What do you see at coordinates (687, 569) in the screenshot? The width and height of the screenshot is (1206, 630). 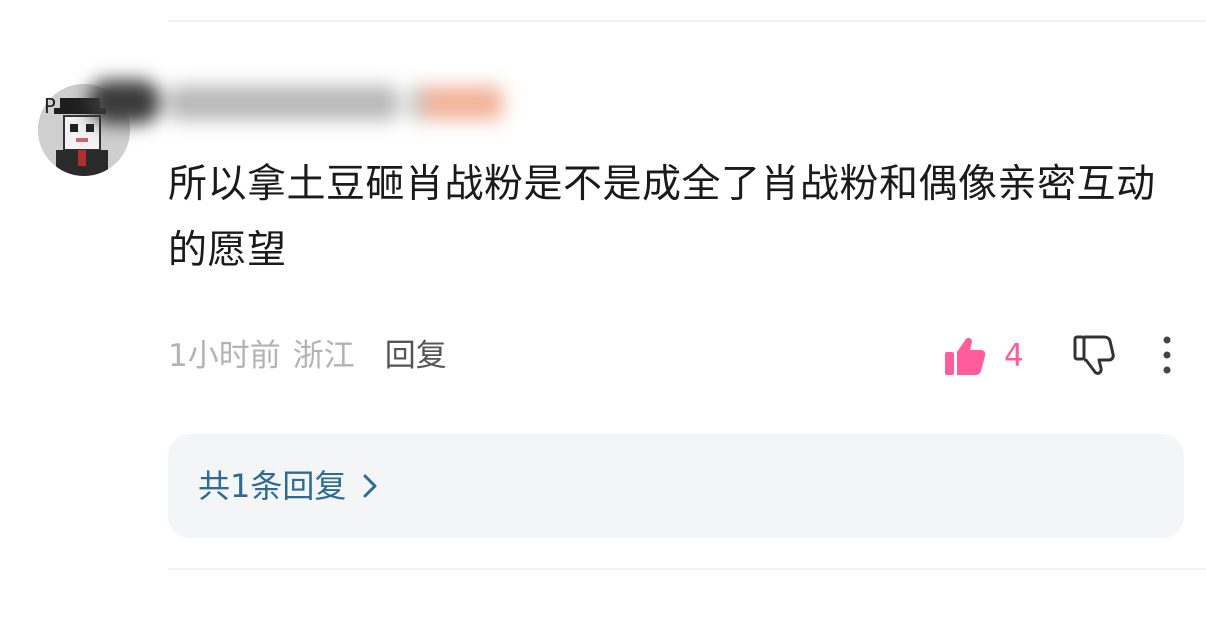 I see `bottom-divider` at bounding box center [687, 569].